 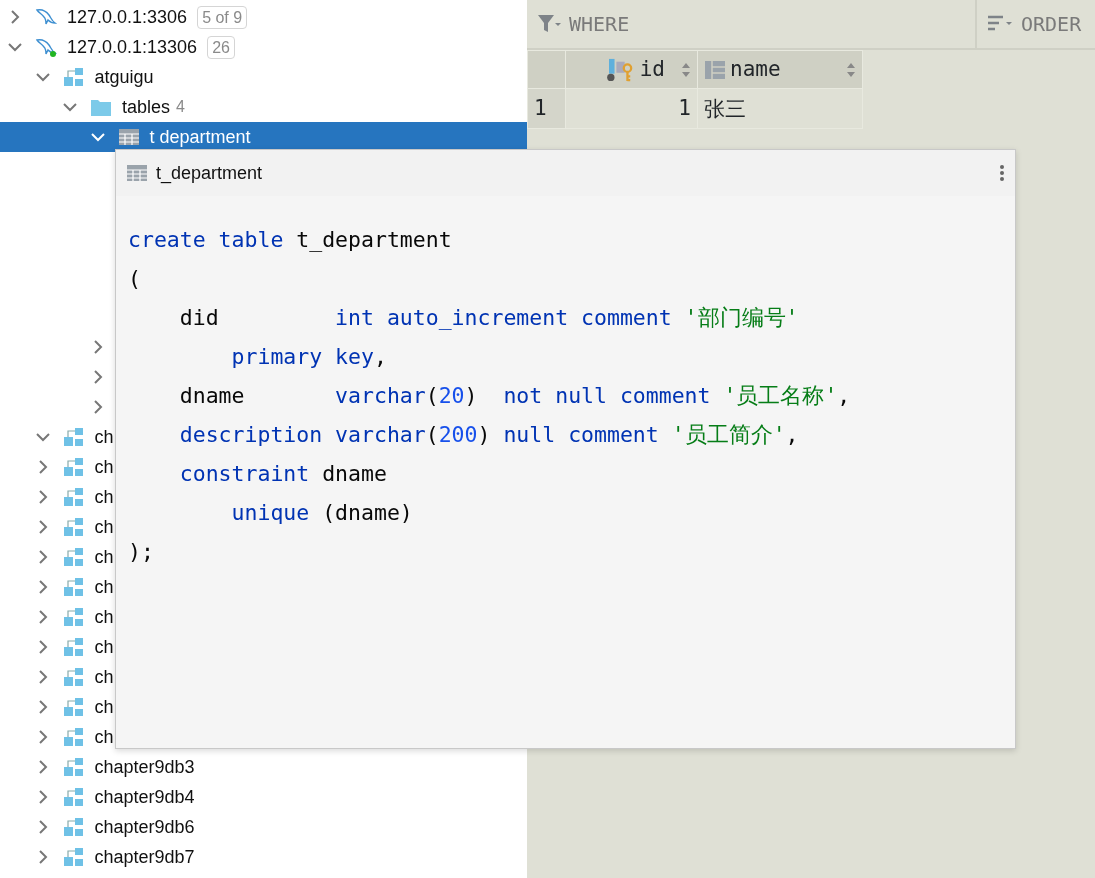 What do you see at coordinates (144, 827) in the screenshot?
I see `schema-label: chapter9db6` at bounding box center [144, 827].